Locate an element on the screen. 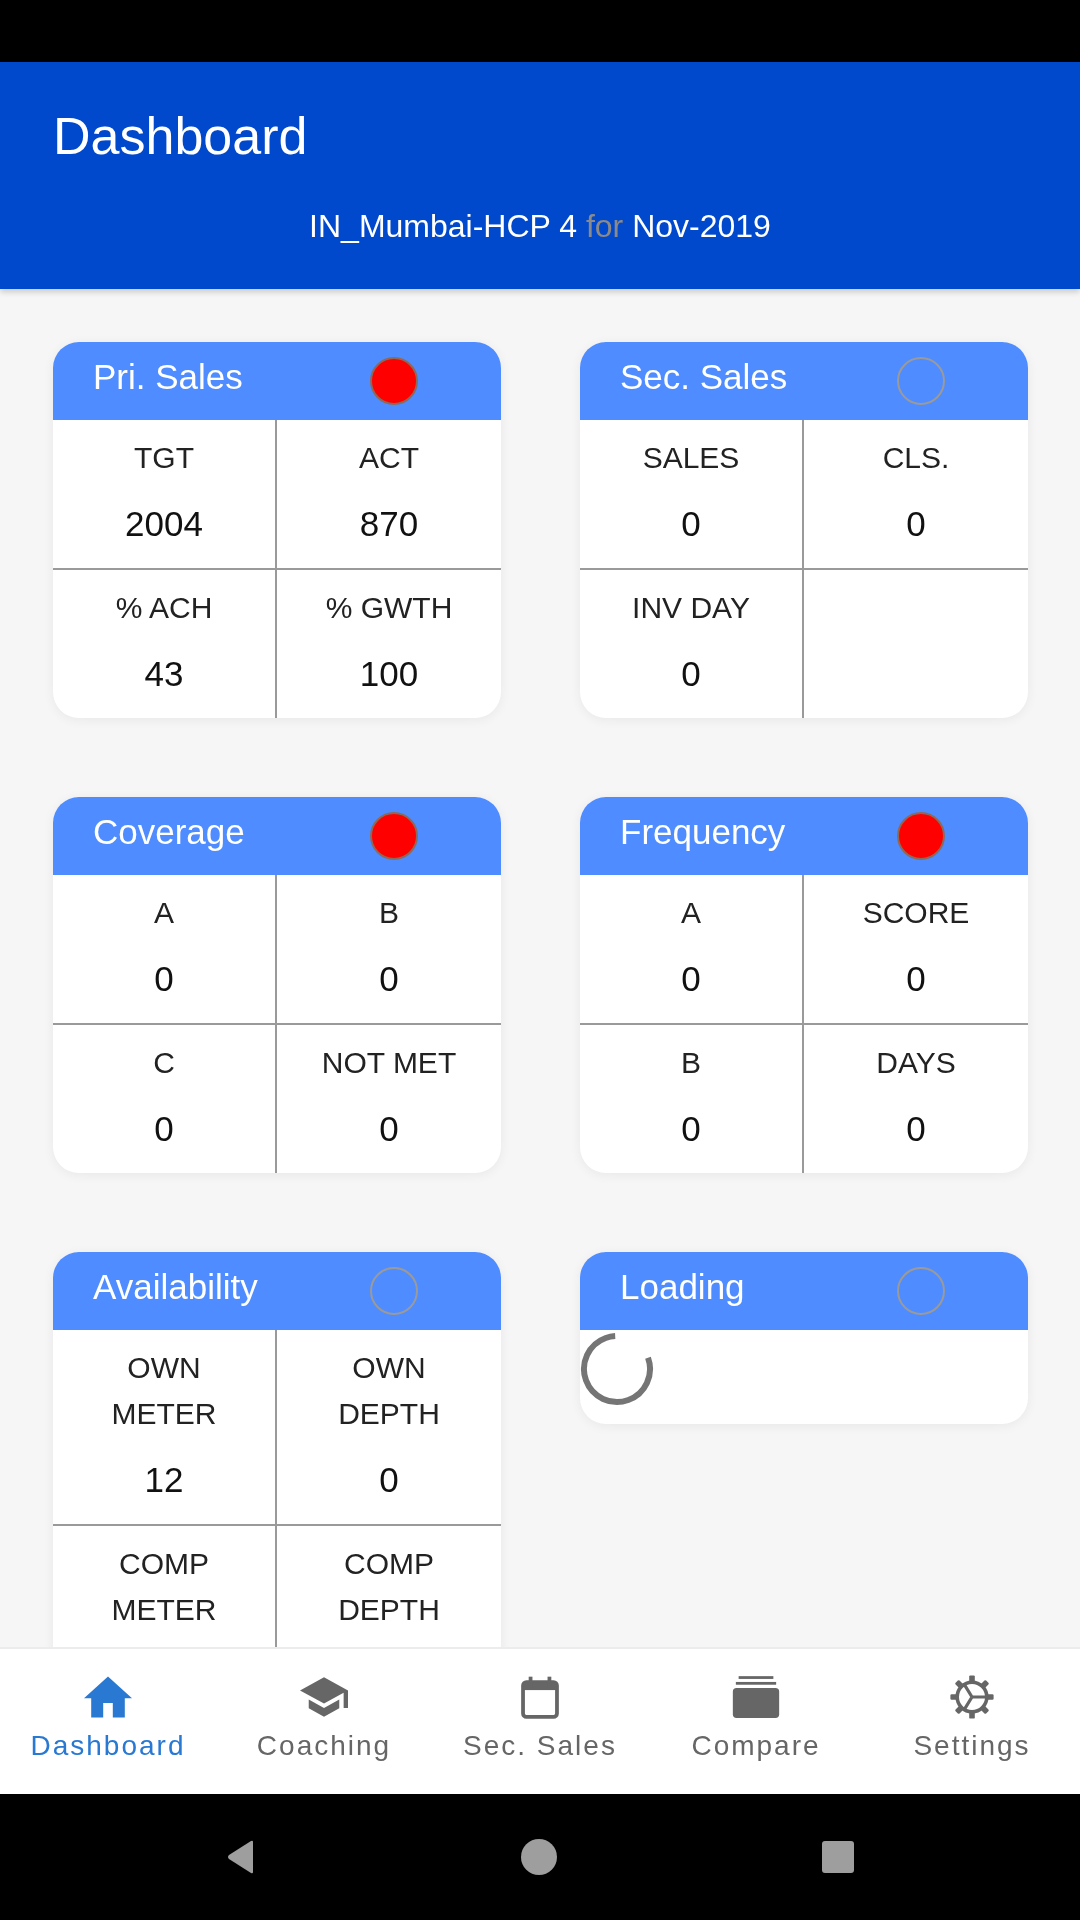 The image size is (1080, 1920). metric-label: % GWTH is located at coordinates (389, 608).